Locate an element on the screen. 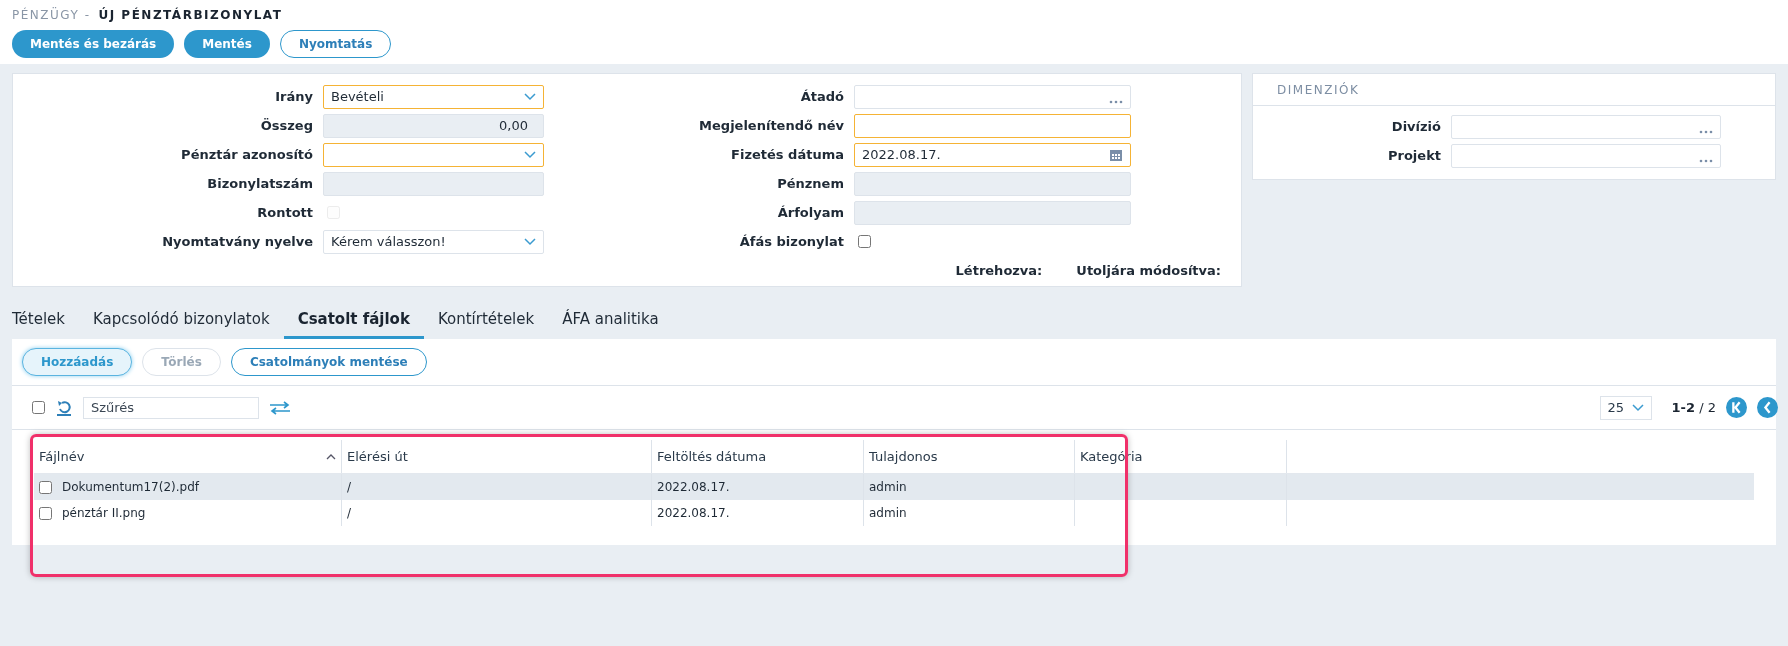 Image resolution: width=1788 pixels, height=646 pixels. meta-label: Létrehozva: is located at coordinates (999, 271).